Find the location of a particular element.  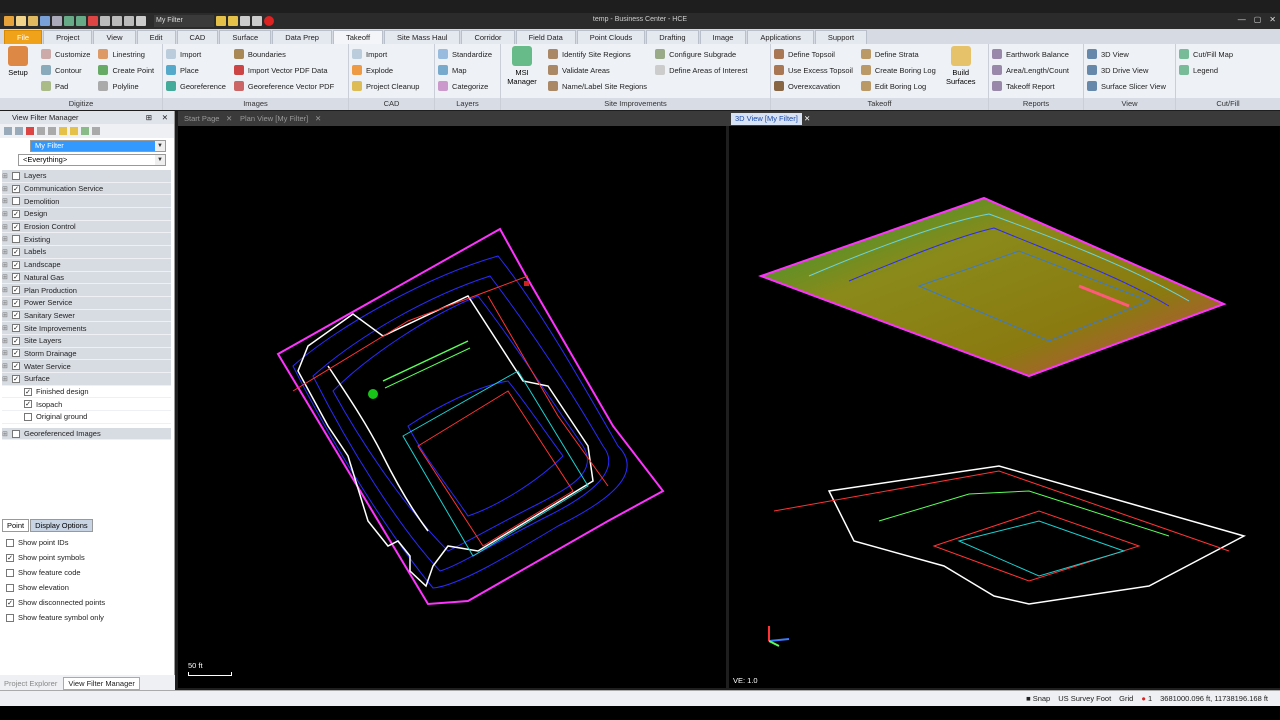

print-icon is located at coordinates (57, 21).